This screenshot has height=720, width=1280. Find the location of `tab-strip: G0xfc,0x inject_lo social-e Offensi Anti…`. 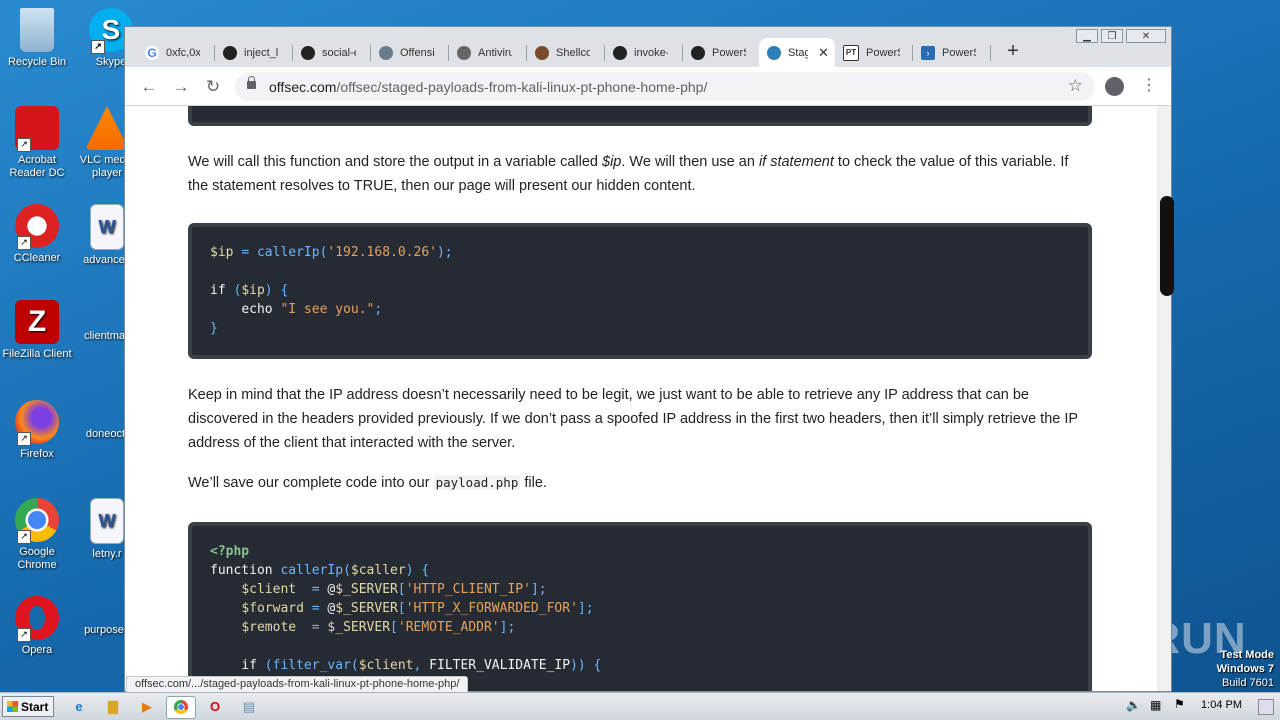

tab-strip: G0xfc,0x inject_lo social-e Offensi Anti… is located at coordinates (648, 47).